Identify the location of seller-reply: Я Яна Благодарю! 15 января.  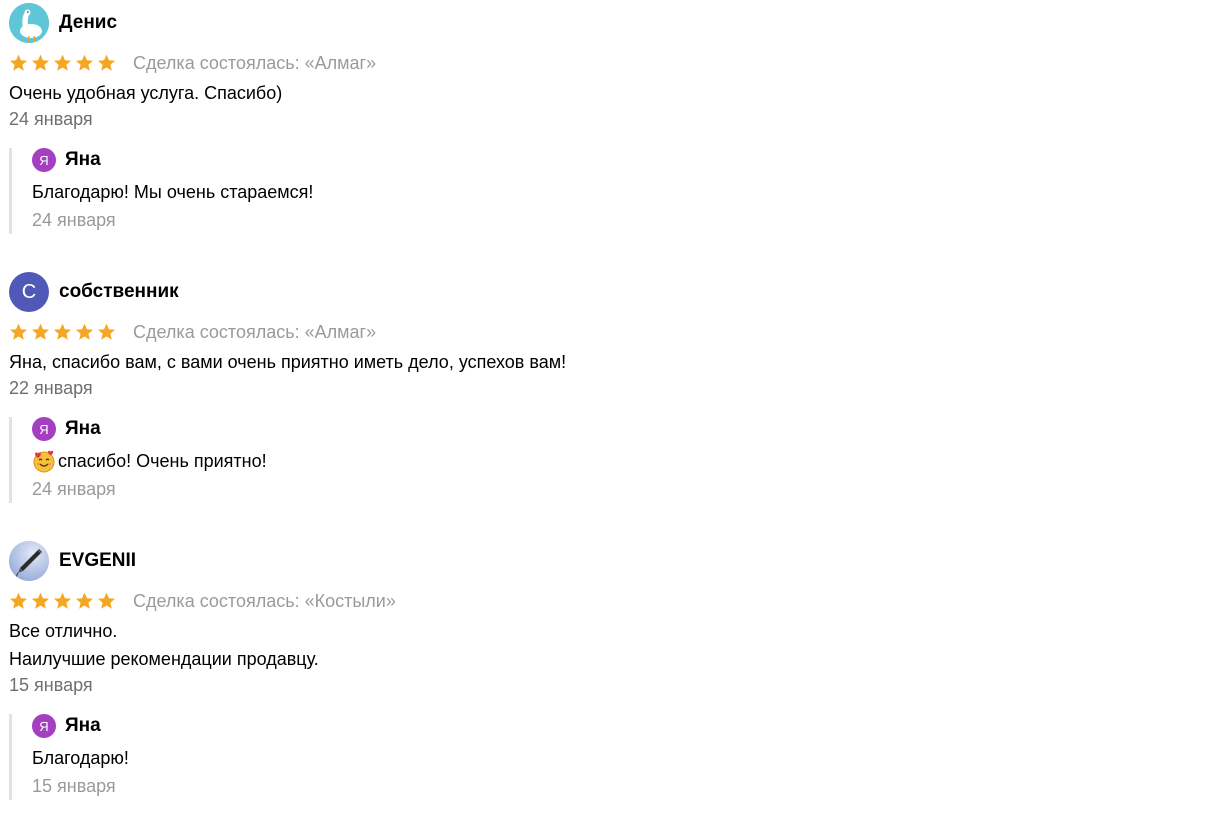
(270, 757).